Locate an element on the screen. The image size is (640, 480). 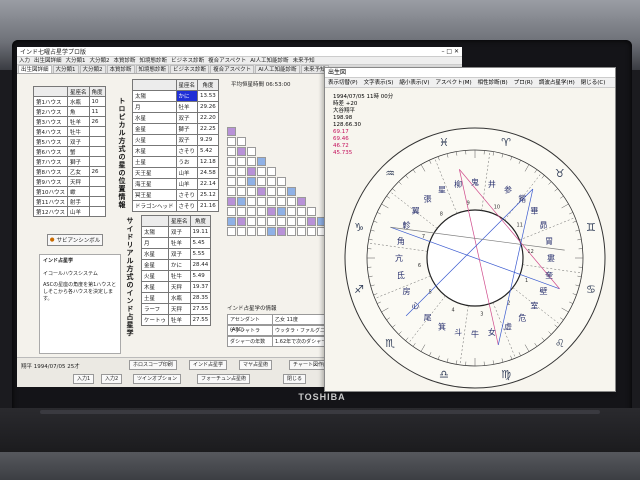
tab-intellect: 知境態診断 is located at coordinates (152, 69).